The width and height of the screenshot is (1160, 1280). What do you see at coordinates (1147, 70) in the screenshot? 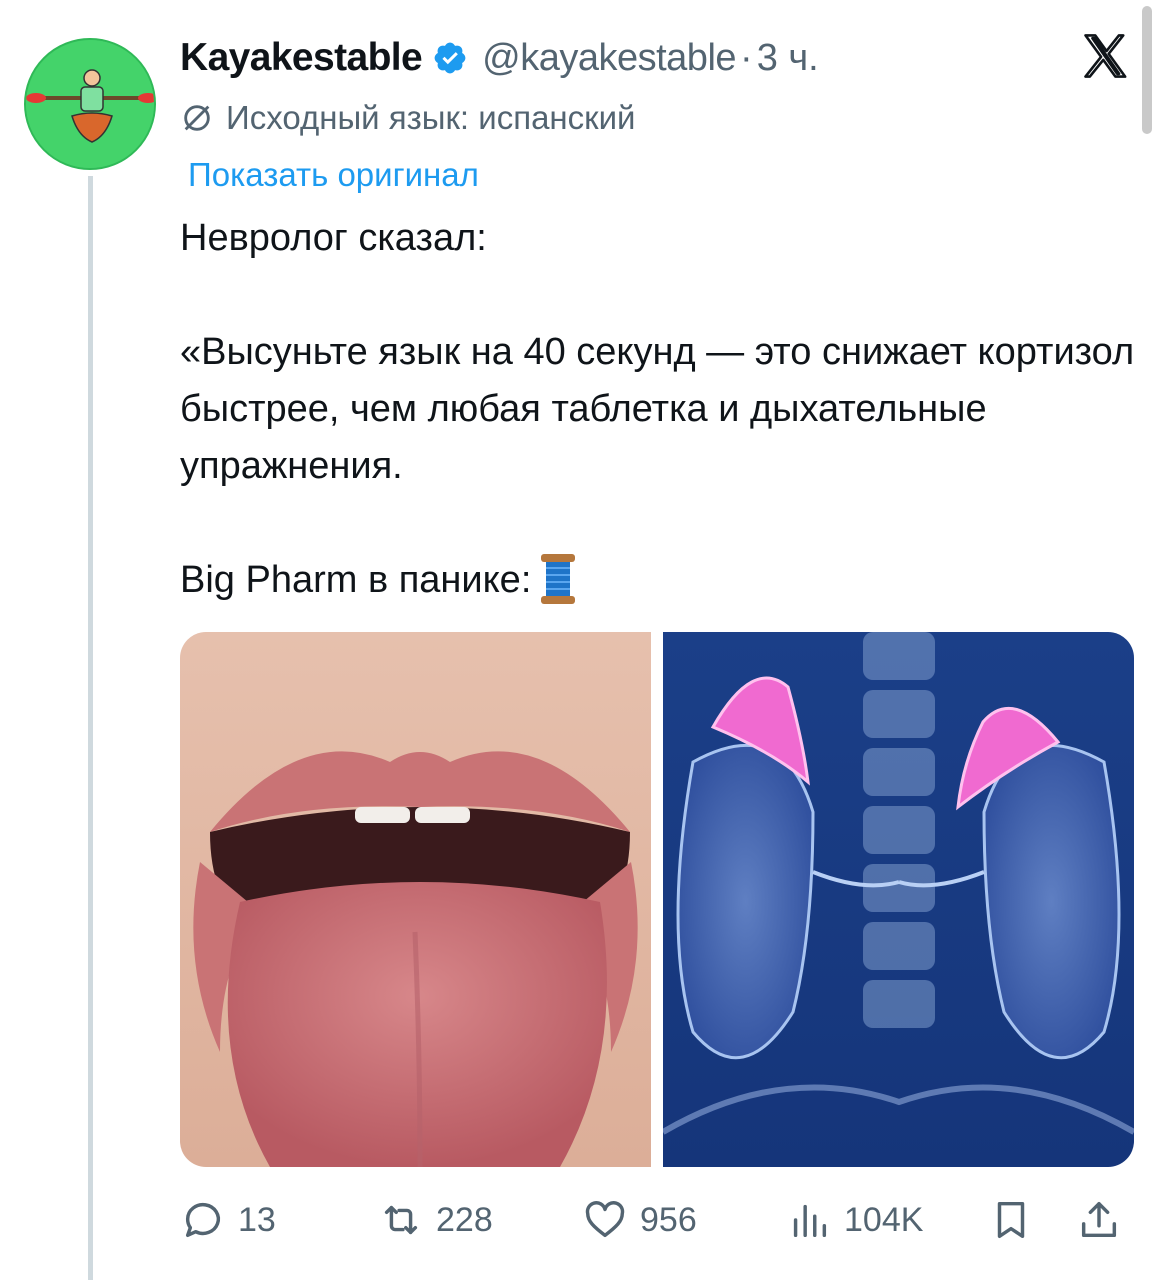
I see `scrollbar` at bounding box center [1147, 70].